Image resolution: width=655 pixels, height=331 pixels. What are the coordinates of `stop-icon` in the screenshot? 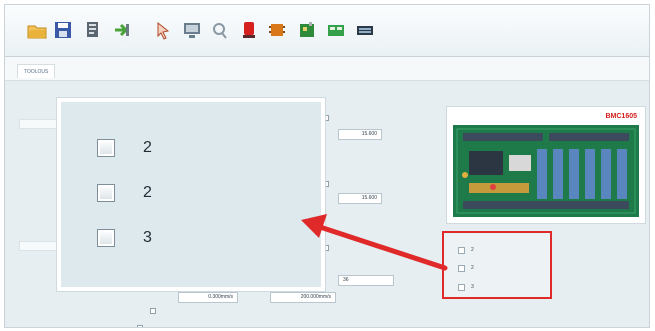 It's located at (249, 30).